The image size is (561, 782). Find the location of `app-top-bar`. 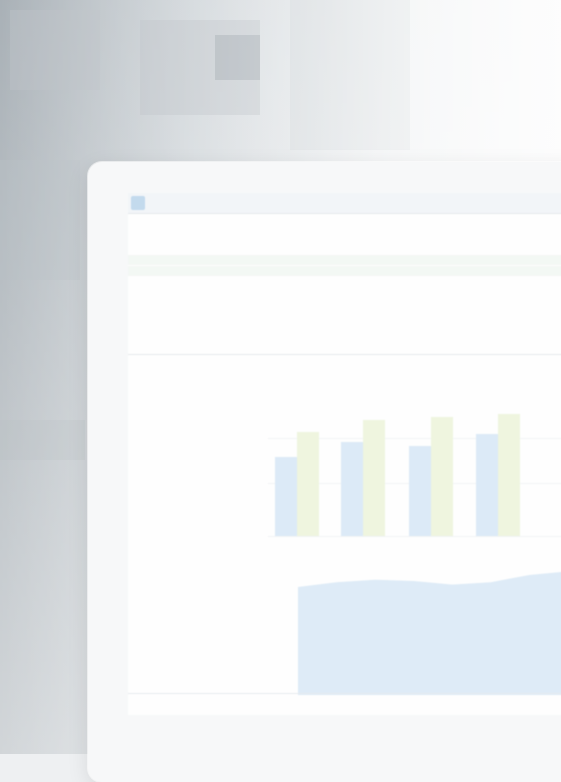

app-top-bar is located at coordinates (344, 203).